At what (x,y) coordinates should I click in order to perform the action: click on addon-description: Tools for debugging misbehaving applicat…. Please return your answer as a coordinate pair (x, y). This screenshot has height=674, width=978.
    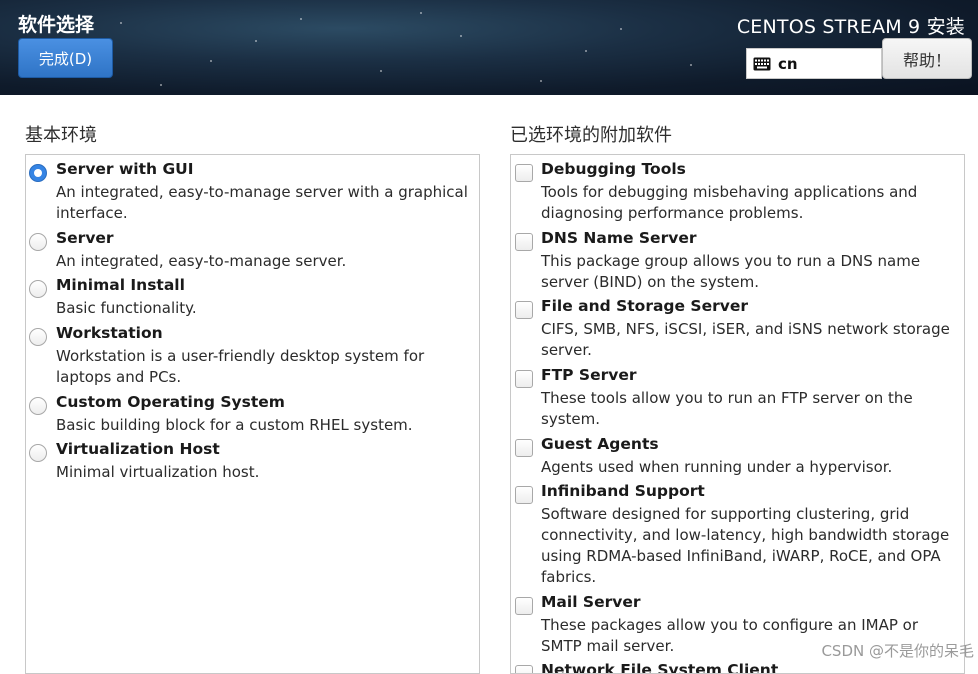
    Looking at the image, I should click on (729, 202).